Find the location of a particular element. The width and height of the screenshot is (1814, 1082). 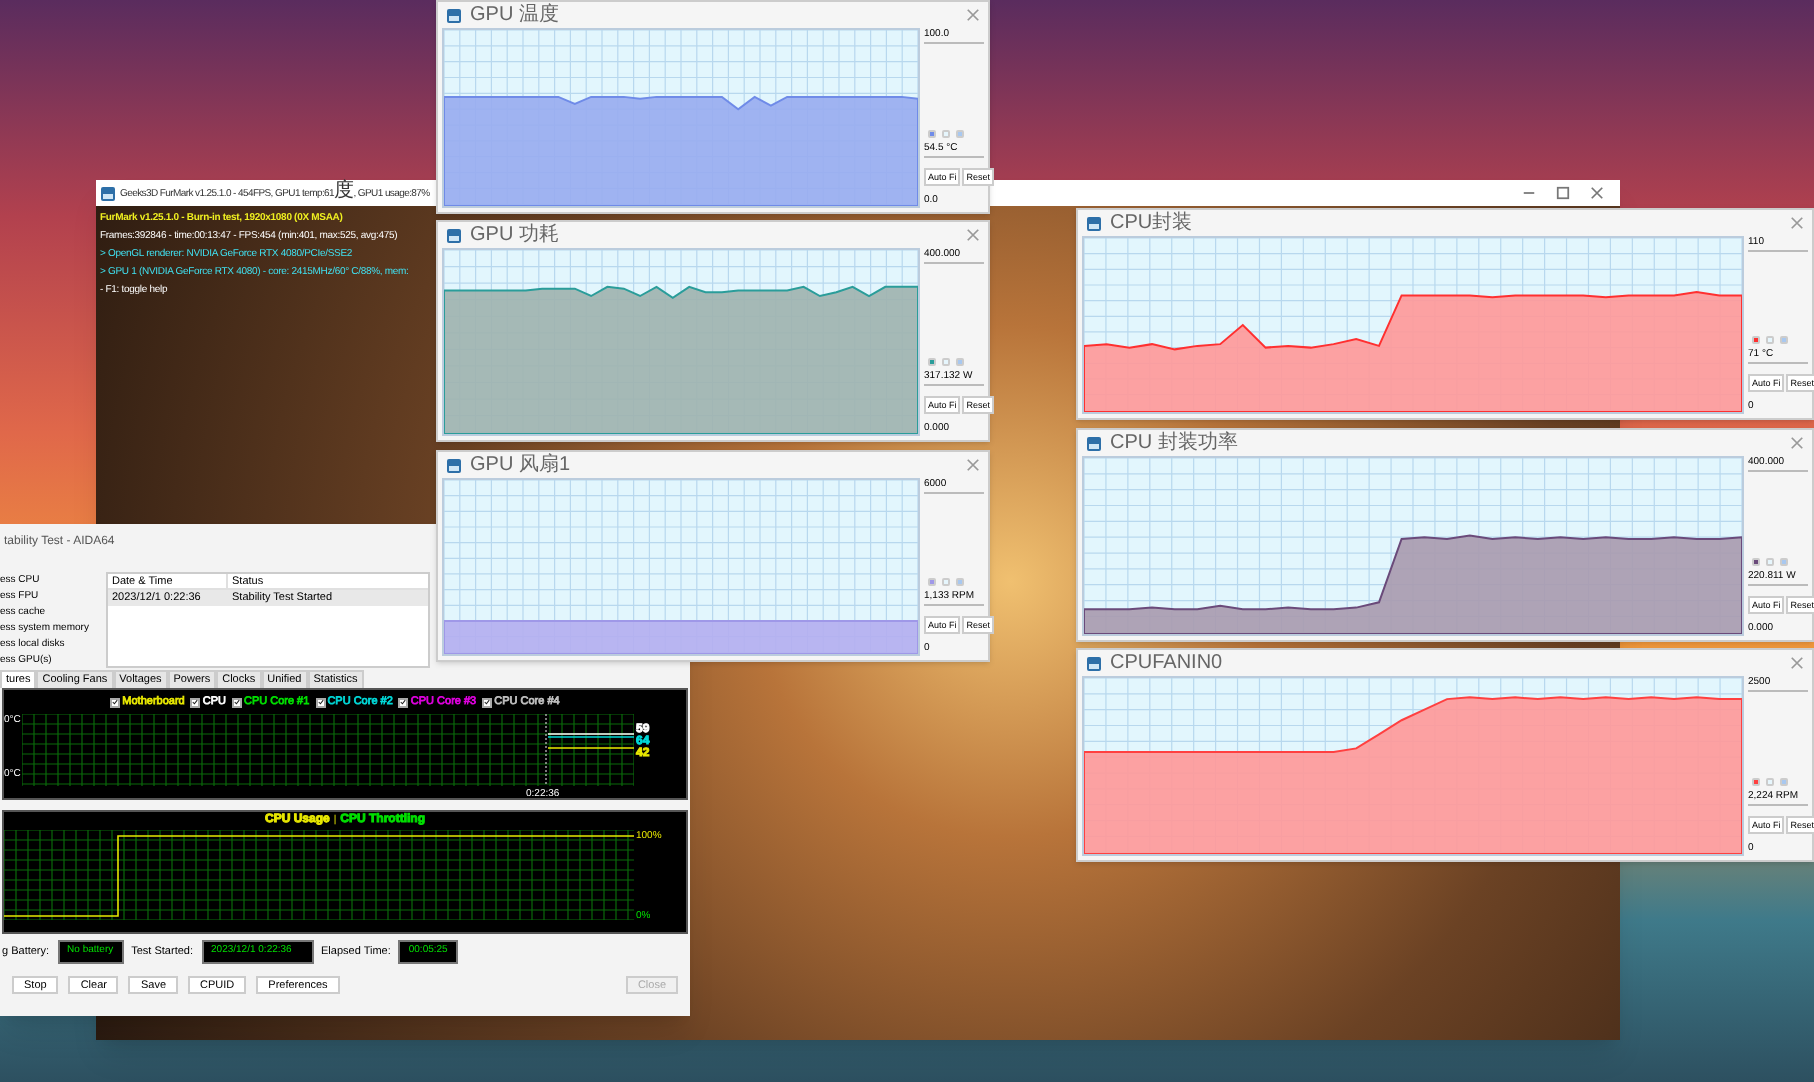

maximize-icon is located at coordinates (1563, 193).